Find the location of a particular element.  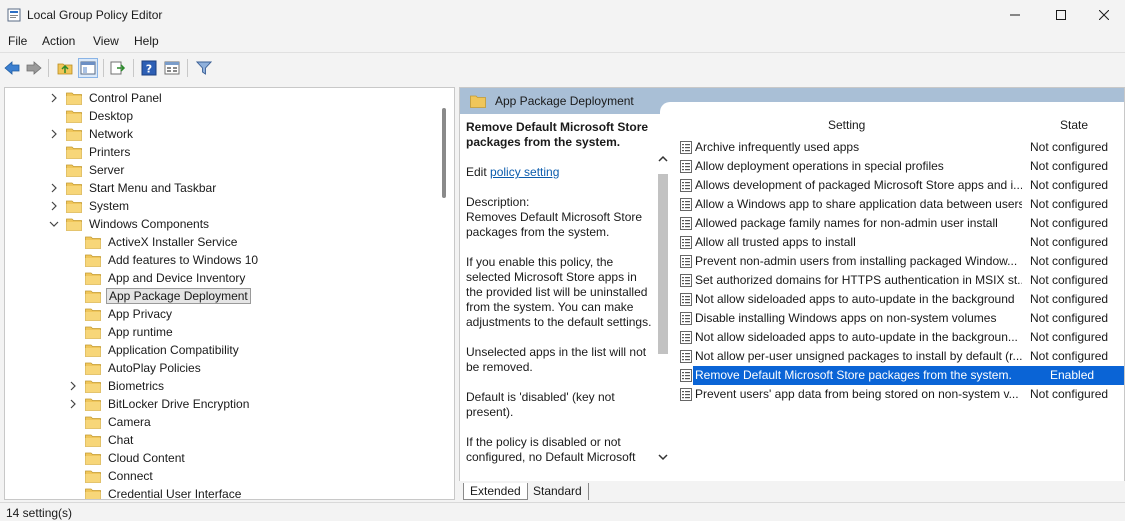

up-one-level-button is located at coordinates (65, 68).